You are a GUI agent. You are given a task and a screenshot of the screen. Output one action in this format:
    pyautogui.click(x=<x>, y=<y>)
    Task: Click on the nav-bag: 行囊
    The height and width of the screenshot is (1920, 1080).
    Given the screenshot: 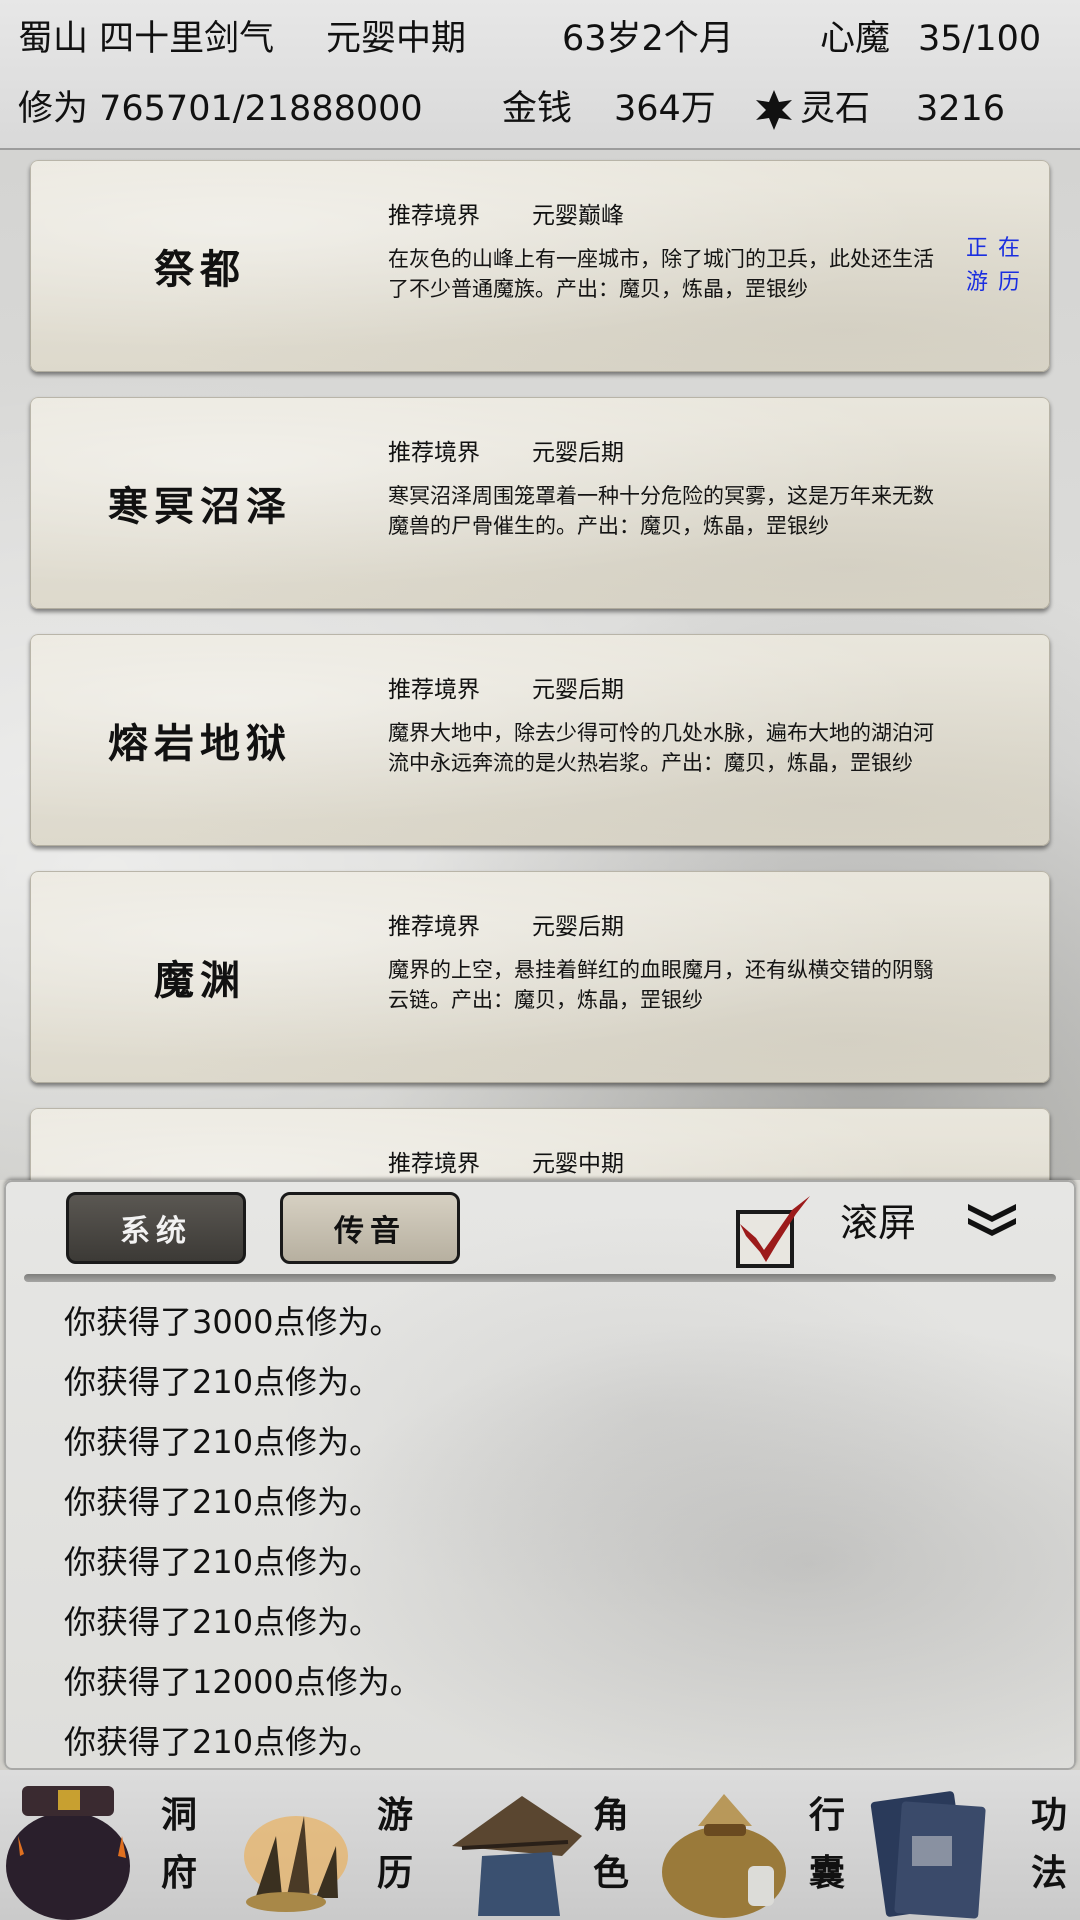 What is the action you would take?
    pyautogui.click(x=756, y=1845)
    